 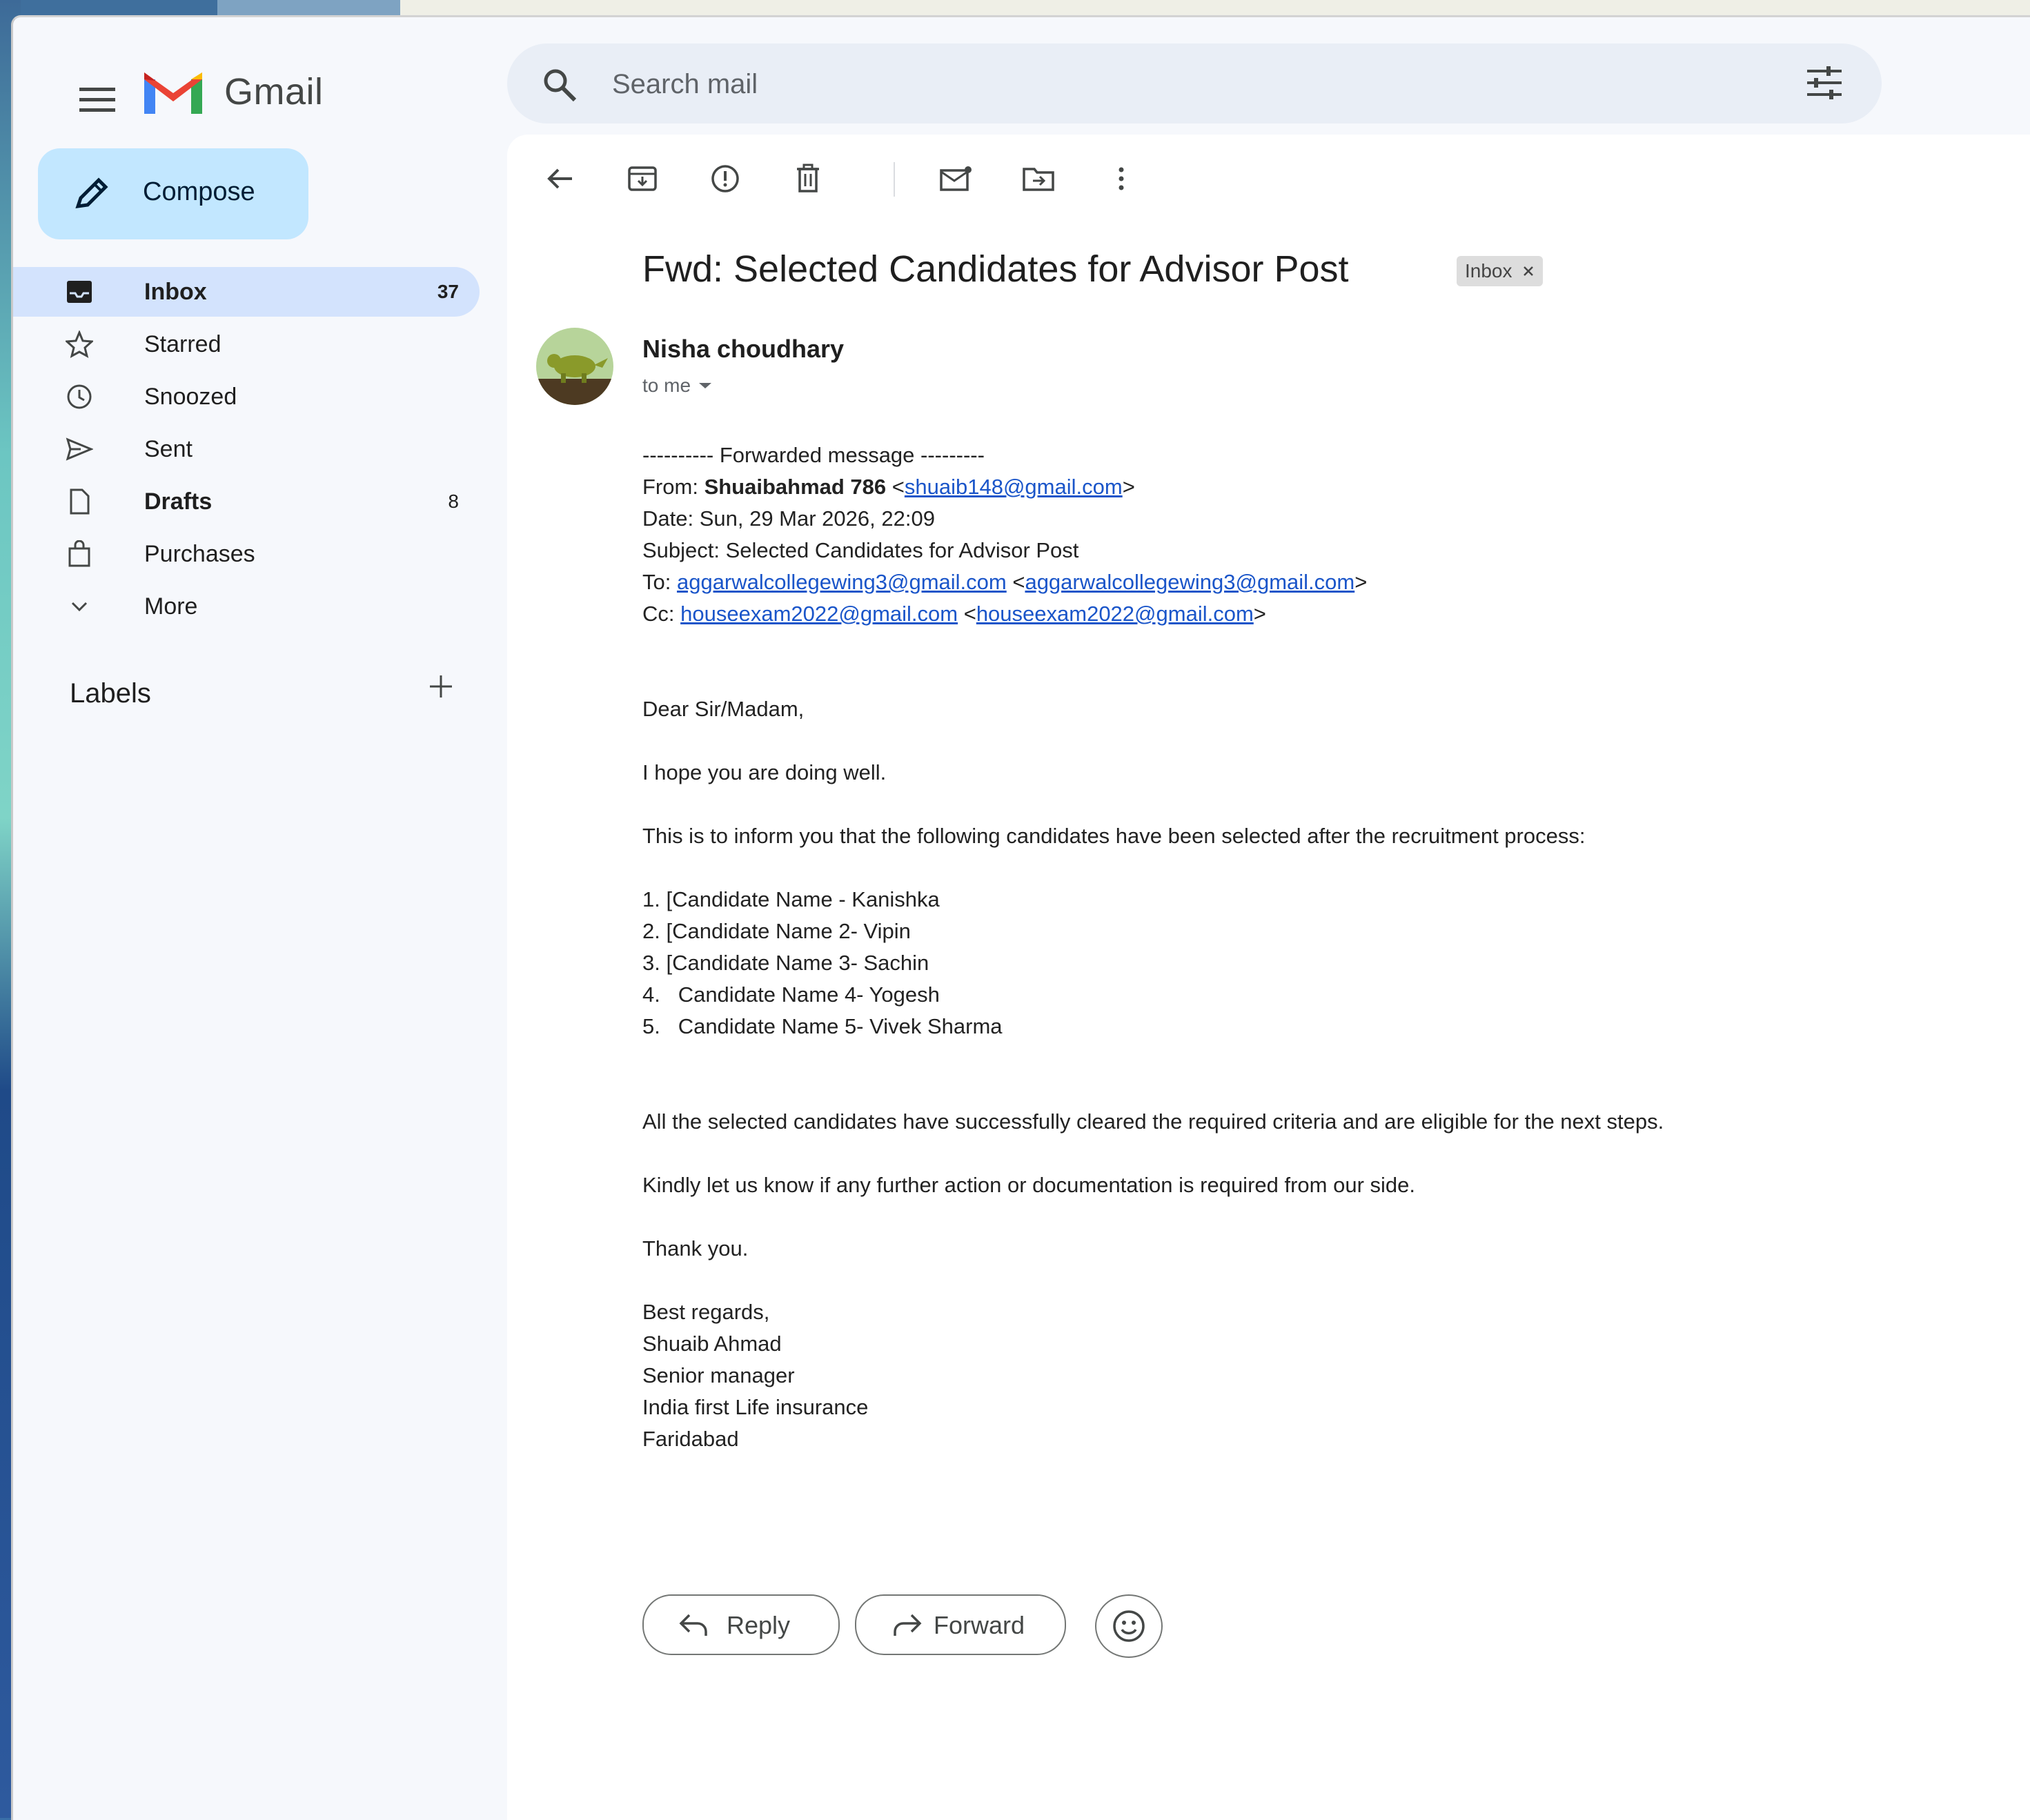 I want to click on sidebar-item-label: Sent, so click(x=168, y=448).